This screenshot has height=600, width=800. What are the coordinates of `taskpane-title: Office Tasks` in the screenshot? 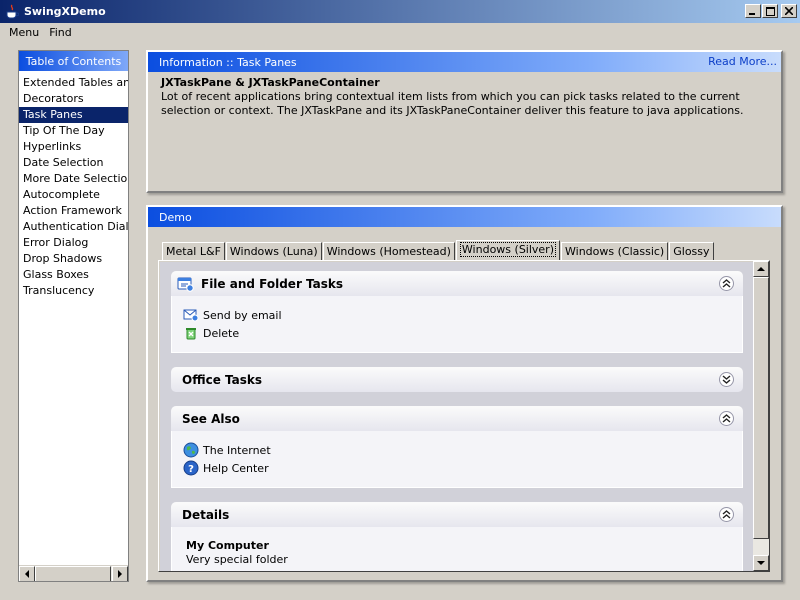 It's located at (222, 379).